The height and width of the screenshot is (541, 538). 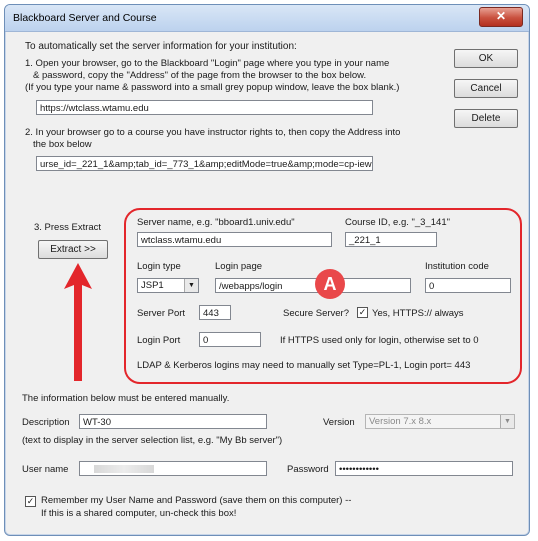 I want to click on extract-button: Extract >>, so click(x=73, y=249).